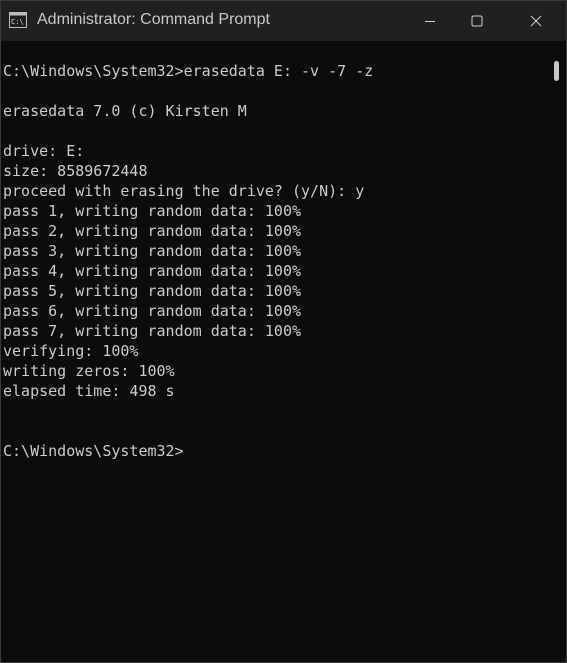 The height and width of the screenshot is (663, 567). I want to click on console-prompt-line: C:\Windows\System32>, so click(93, 451).